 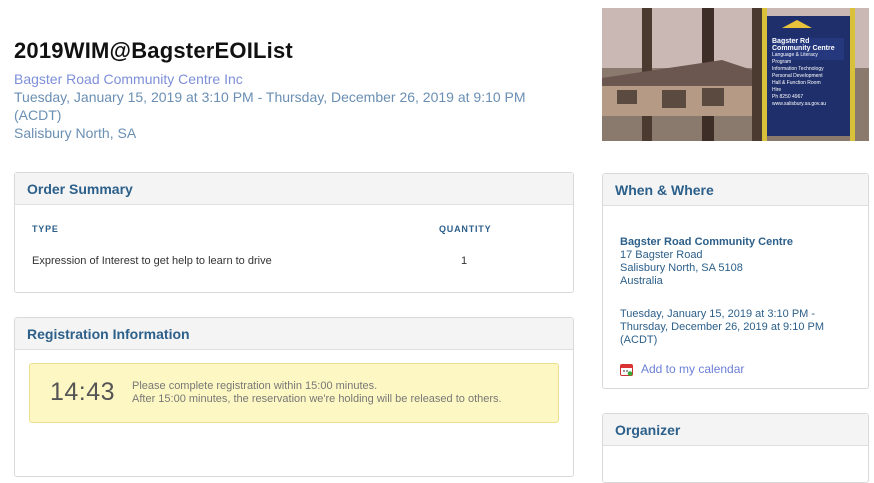 I want to click on venue-date-line1: Tuesday, January 15, 2019 at 3:10 PM -, so click(x=718, y=314).